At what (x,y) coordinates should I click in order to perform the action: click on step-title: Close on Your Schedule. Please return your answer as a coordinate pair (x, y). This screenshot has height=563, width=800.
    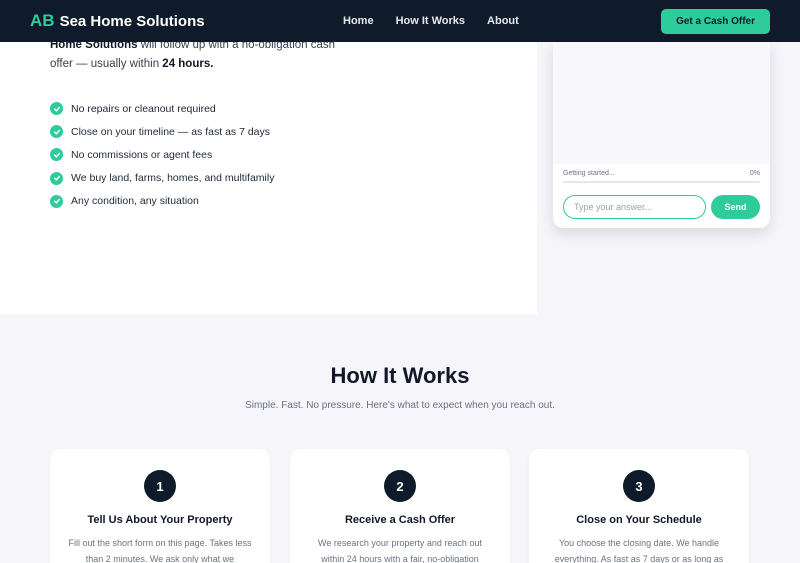
    Looking at the image, I should click on (639, 520).